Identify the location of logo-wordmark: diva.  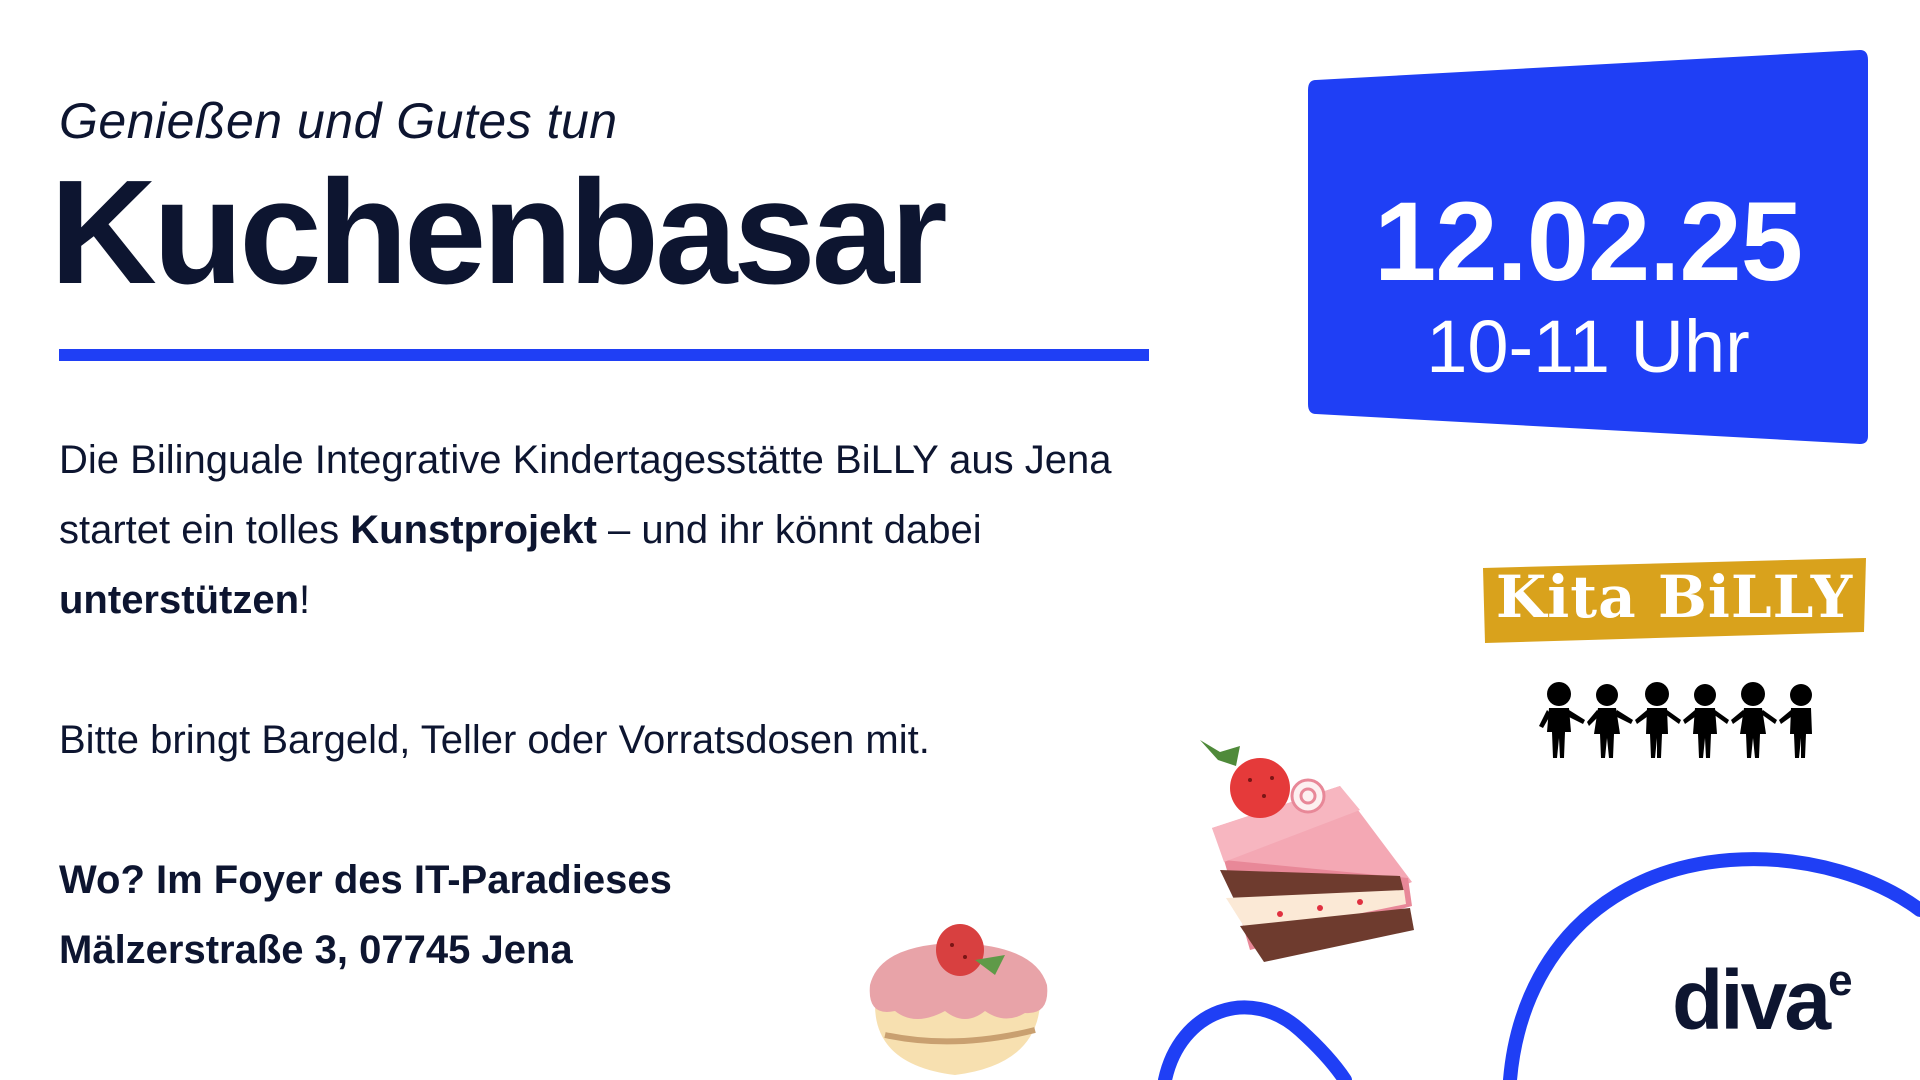
(1751, 1000).